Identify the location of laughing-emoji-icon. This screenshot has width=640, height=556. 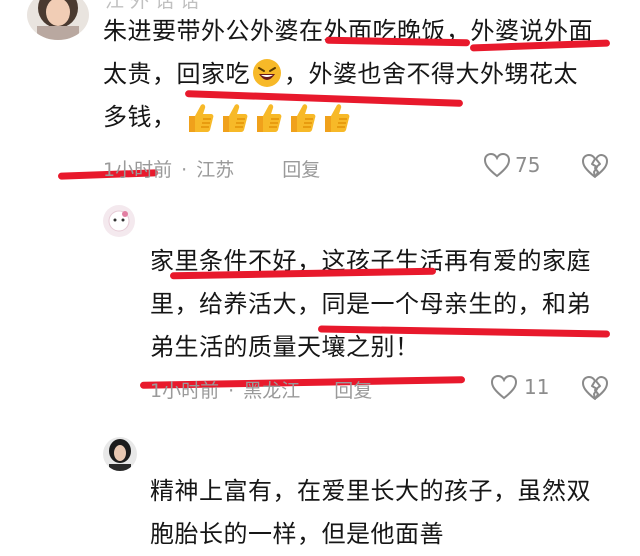
(267, 73).